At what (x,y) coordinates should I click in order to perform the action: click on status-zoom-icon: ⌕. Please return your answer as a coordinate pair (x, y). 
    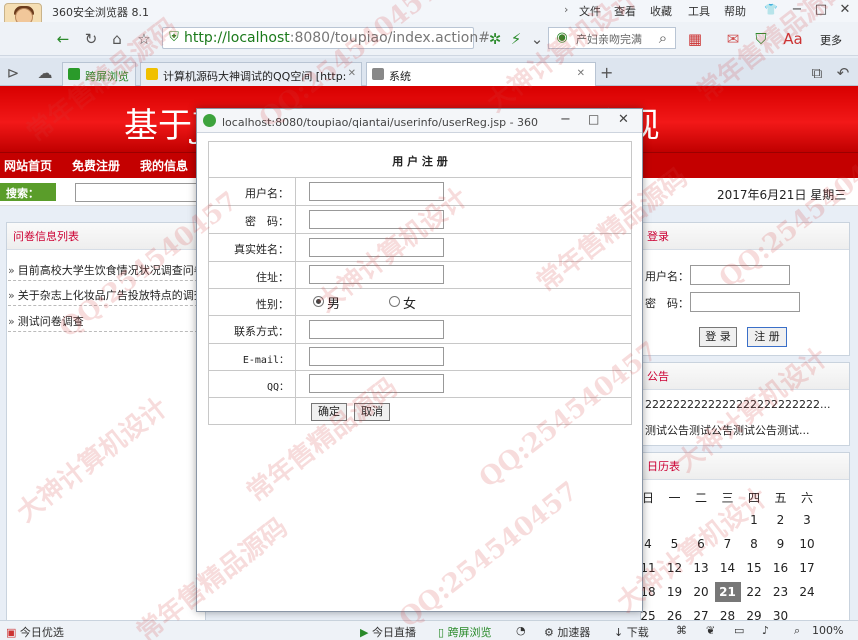
    Looking at the image, I should click on (797, 631).